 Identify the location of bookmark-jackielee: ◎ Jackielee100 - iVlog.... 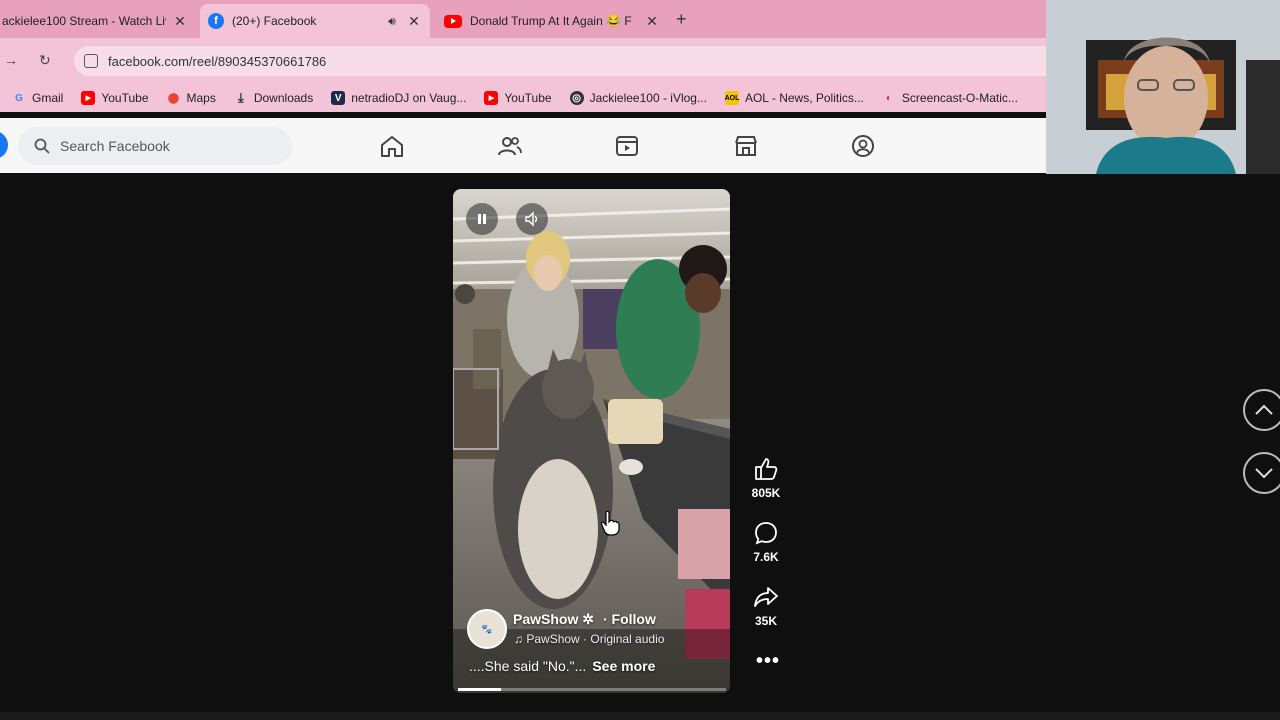
(638, 98).